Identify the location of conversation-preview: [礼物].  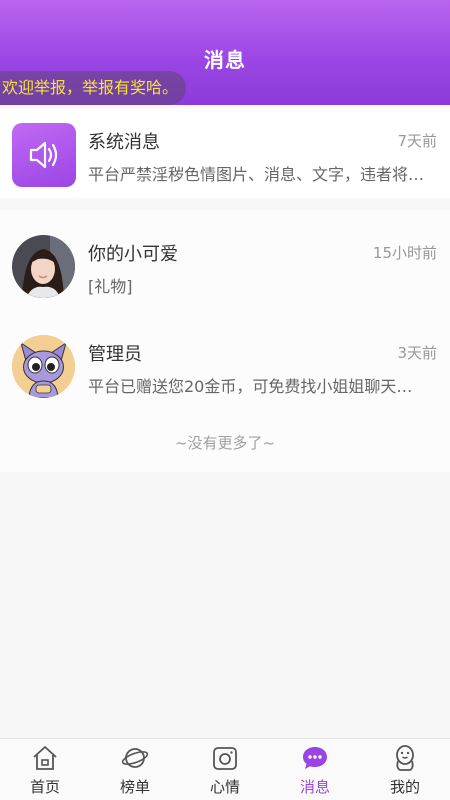
(110, 286).